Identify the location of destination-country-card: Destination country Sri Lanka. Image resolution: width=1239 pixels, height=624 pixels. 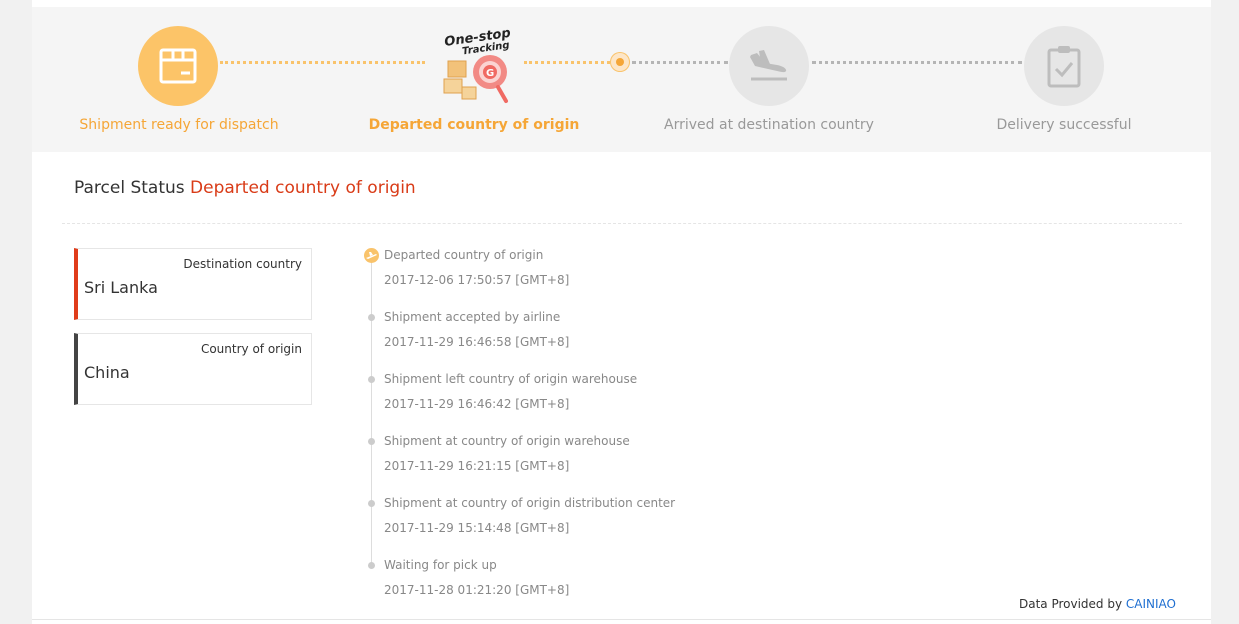
(193, 284).